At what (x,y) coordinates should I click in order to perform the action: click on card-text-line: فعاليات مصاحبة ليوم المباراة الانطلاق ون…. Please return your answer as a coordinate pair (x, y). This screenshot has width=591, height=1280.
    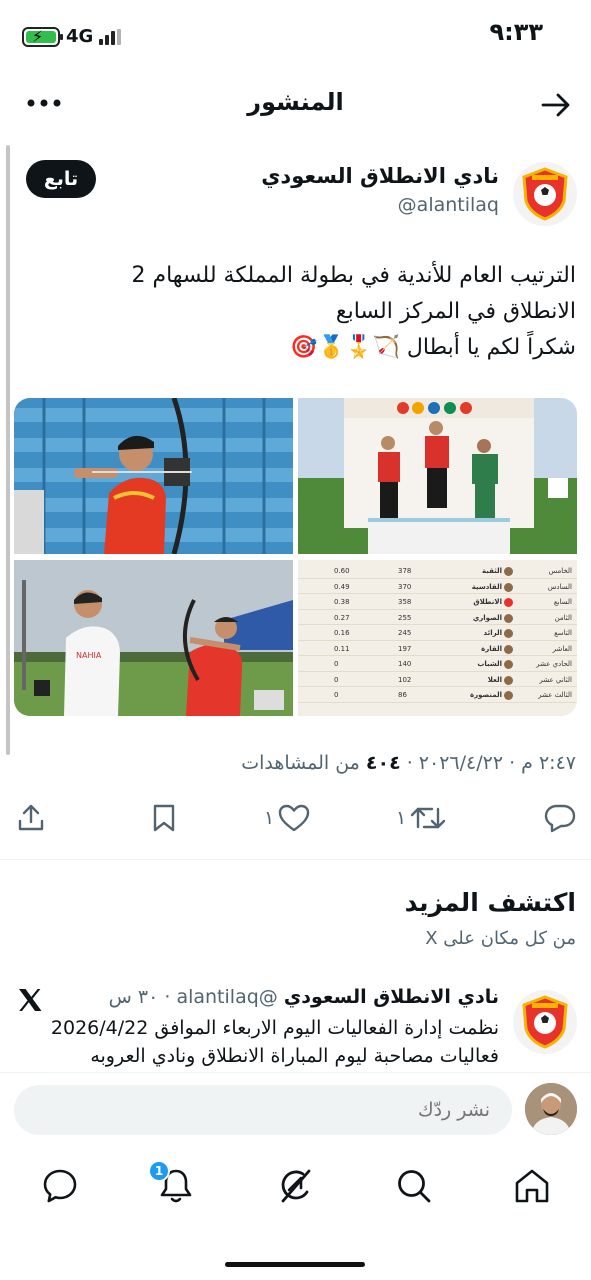
    Looking at the image, I should click on (294, 1056).